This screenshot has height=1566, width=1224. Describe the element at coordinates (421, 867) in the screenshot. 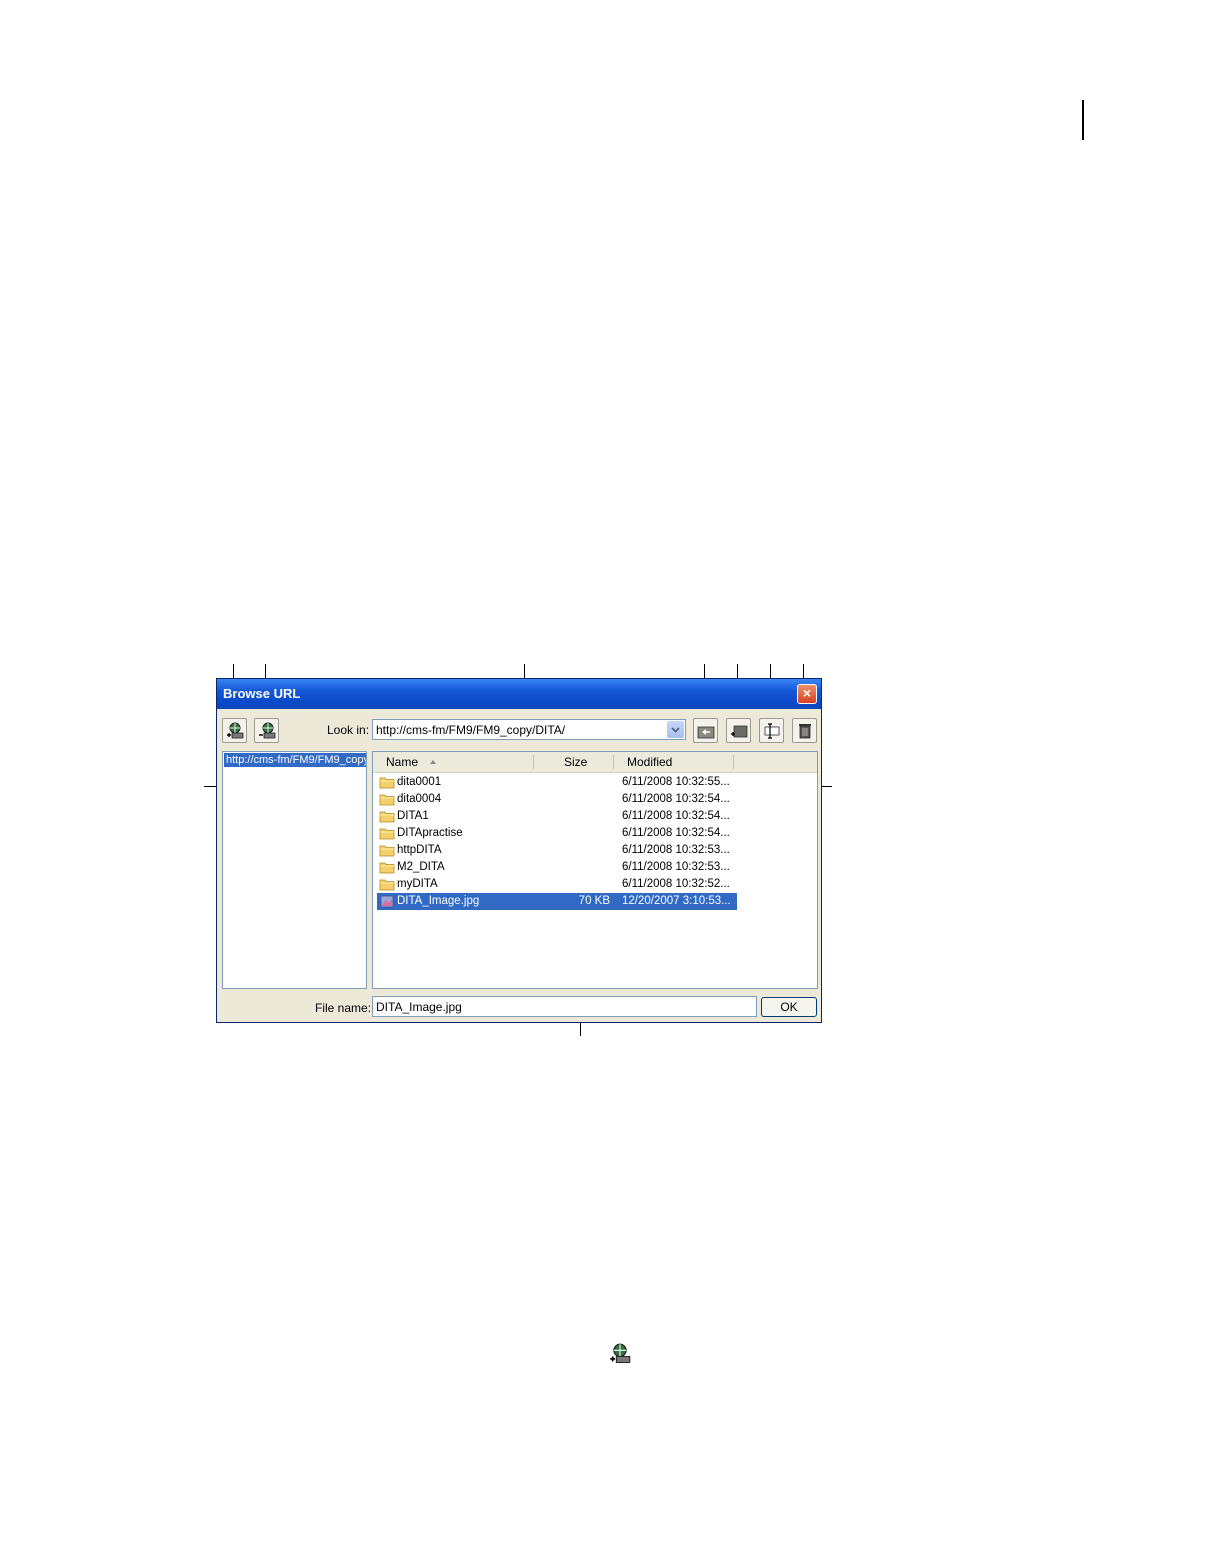

I see `file-name-cell: M2_DITA` at that location.